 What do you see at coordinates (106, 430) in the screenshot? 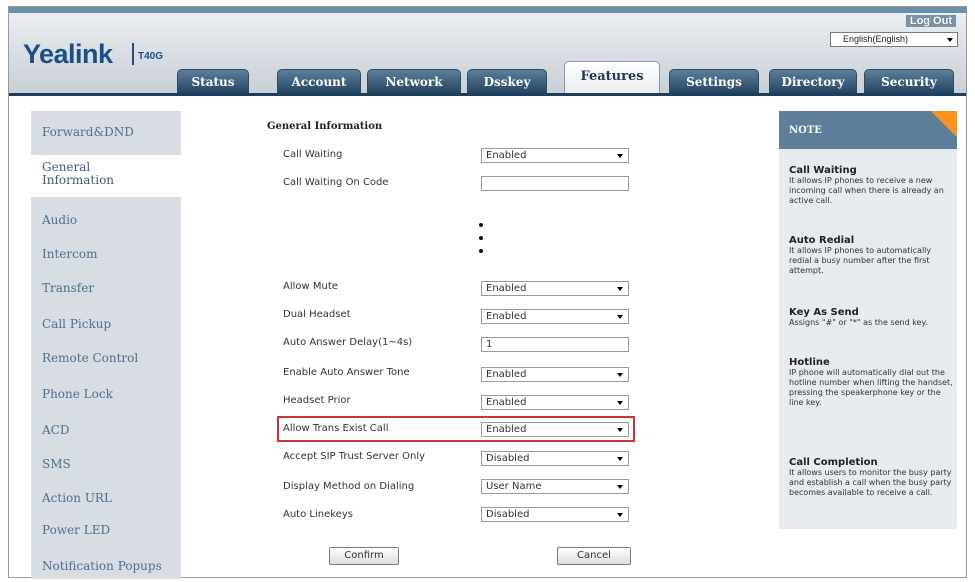
I see `sidebar-item-acd: ACD` at bounding box center [106, 430].